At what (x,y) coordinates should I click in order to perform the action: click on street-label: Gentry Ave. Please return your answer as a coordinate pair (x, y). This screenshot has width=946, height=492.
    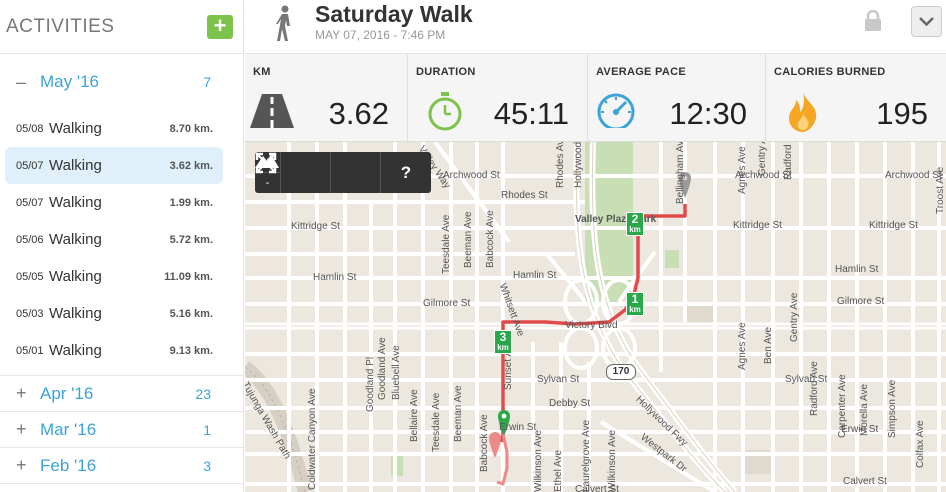
    Looking at the image, I should click on (762, 159).